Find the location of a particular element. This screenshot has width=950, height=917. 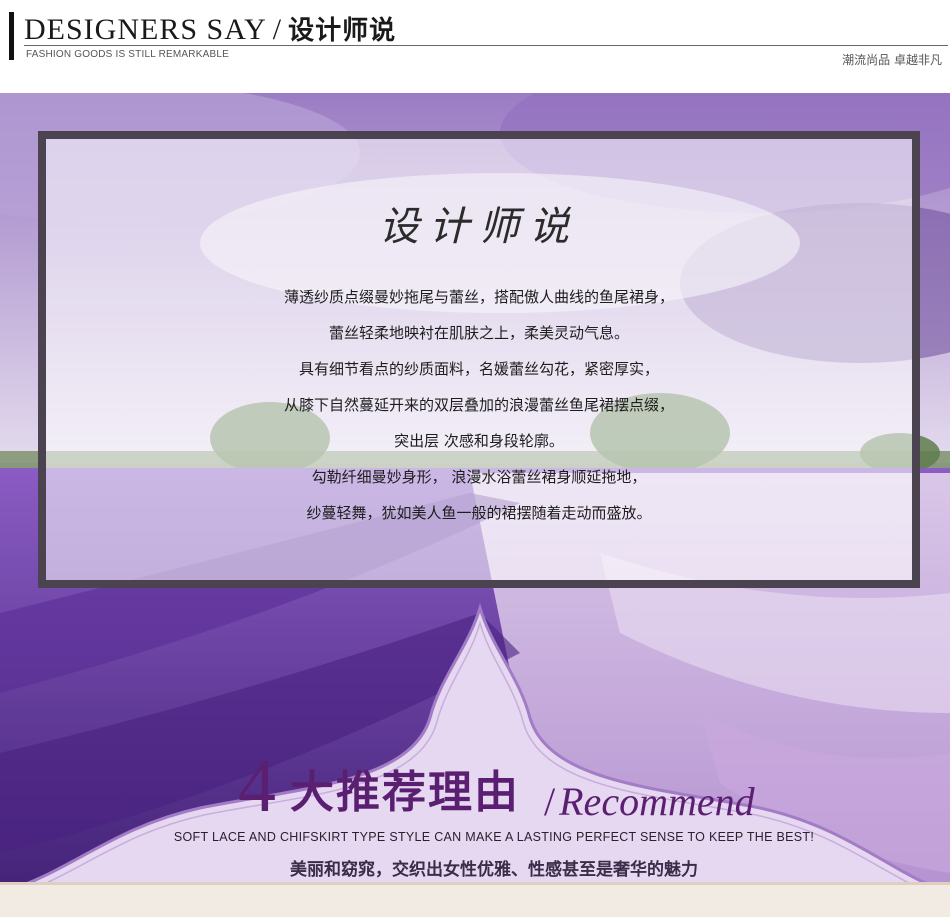

section-title-cn: 设计师说 is located at coordinates (342, 31).